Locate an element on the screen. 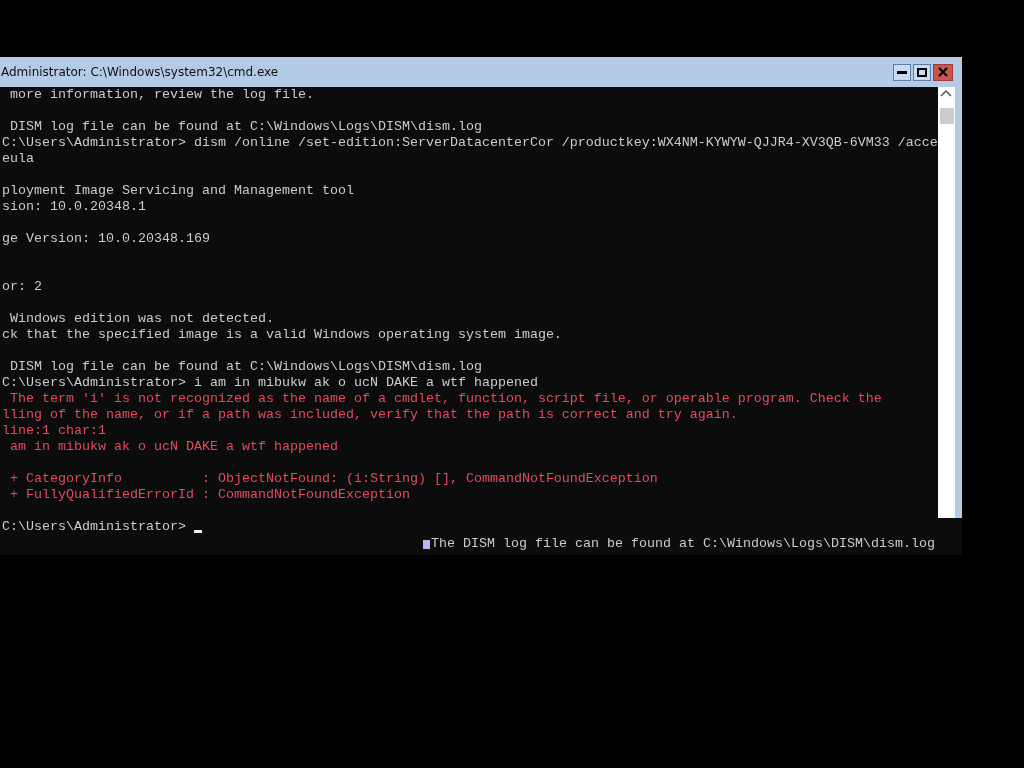  console-line: ck that the specified image is a valid Windows operating system image. is located at coordinates (282, 334).